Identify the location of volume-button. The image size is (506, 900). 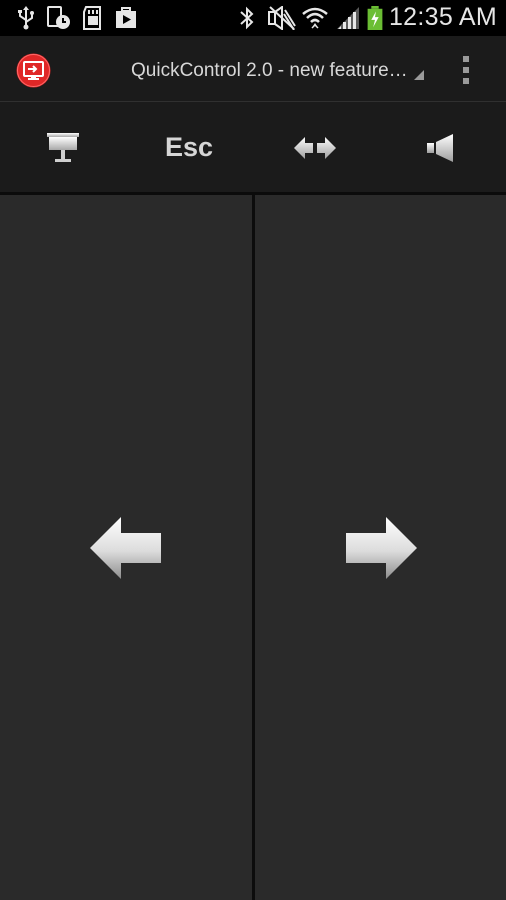
(441, 147).